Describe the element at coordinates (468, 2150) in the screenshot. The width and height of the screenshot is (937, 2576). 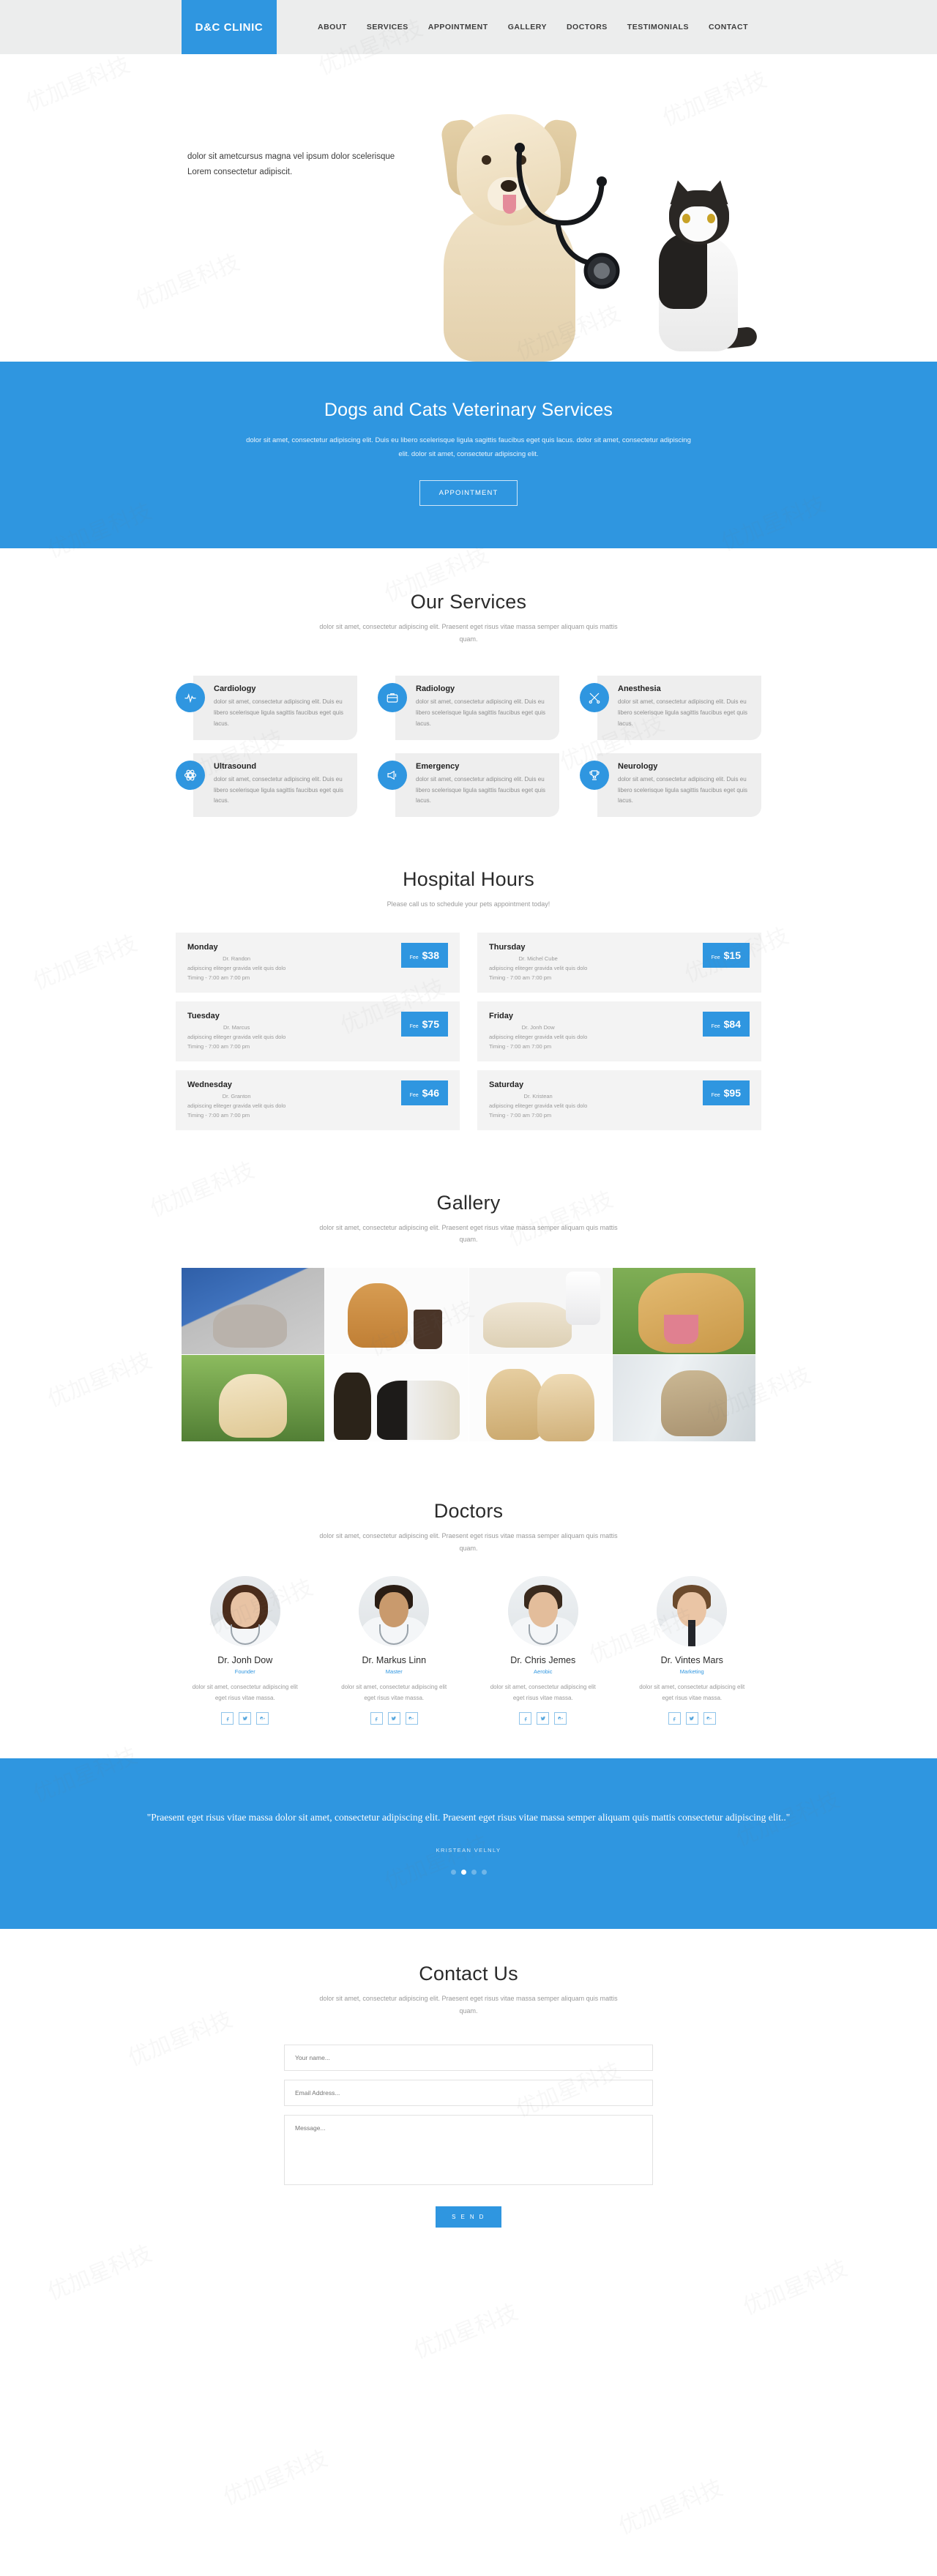
I see `message-input` at that location.